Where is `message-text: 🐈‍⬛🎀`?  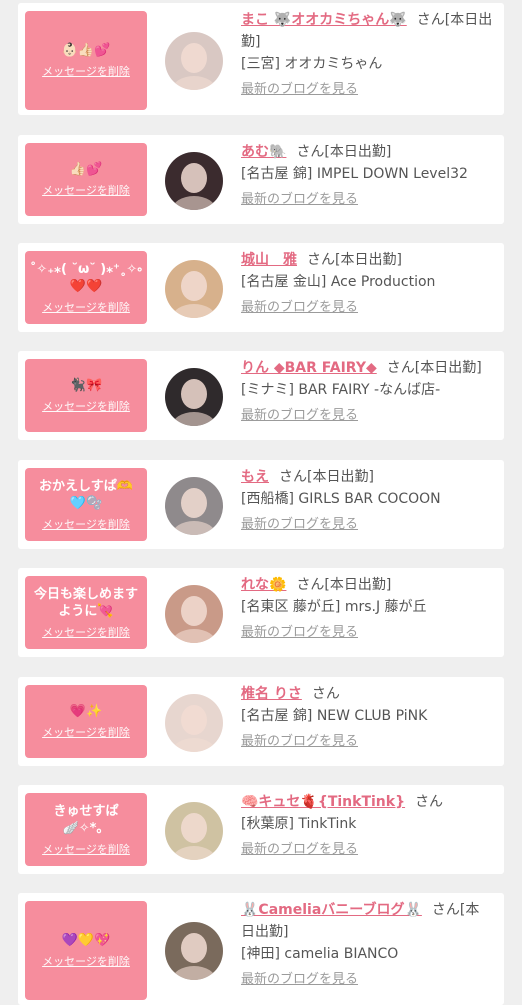 message-text: 🐈‍⬛🎀 is located at coordinates (86, 385).